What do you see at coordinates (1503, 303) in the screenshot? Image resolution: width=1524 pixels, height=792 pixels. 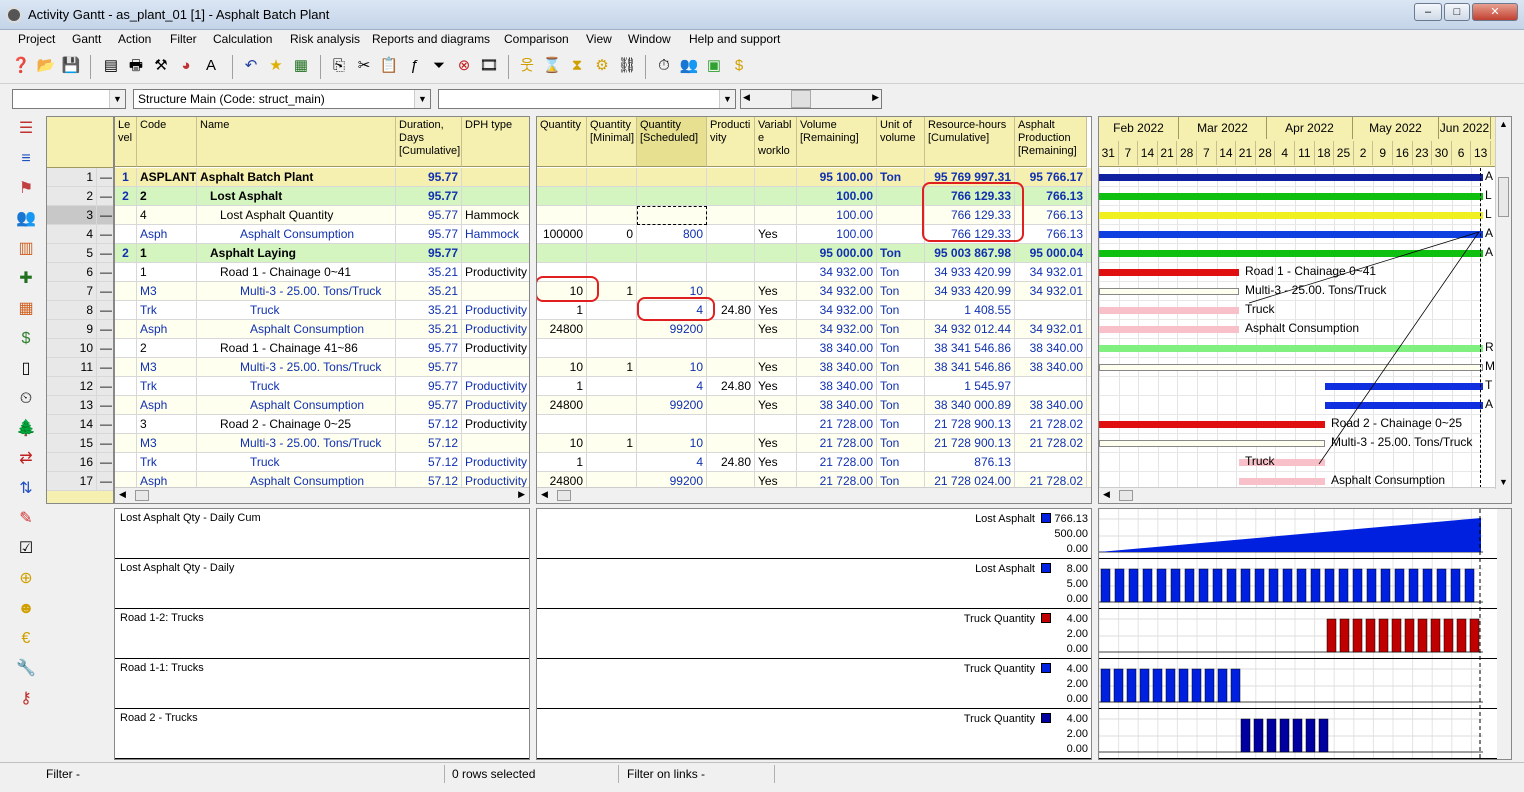 I see `vertical-scrollbar: ▲ ▼` at bounding box center [1503, 303].